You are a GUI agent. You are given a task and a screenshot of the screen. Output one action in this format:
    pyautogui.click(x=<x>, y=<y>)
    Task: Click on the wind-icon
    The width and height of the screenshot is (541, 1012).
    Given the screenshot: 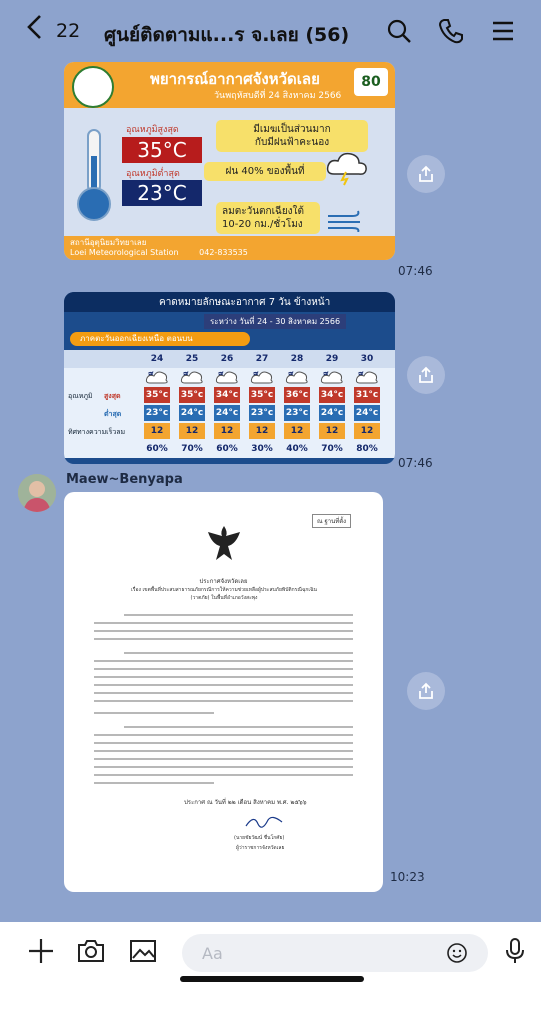 What is the action you would take?
    pyautogui.click(x=344, y=221)
    